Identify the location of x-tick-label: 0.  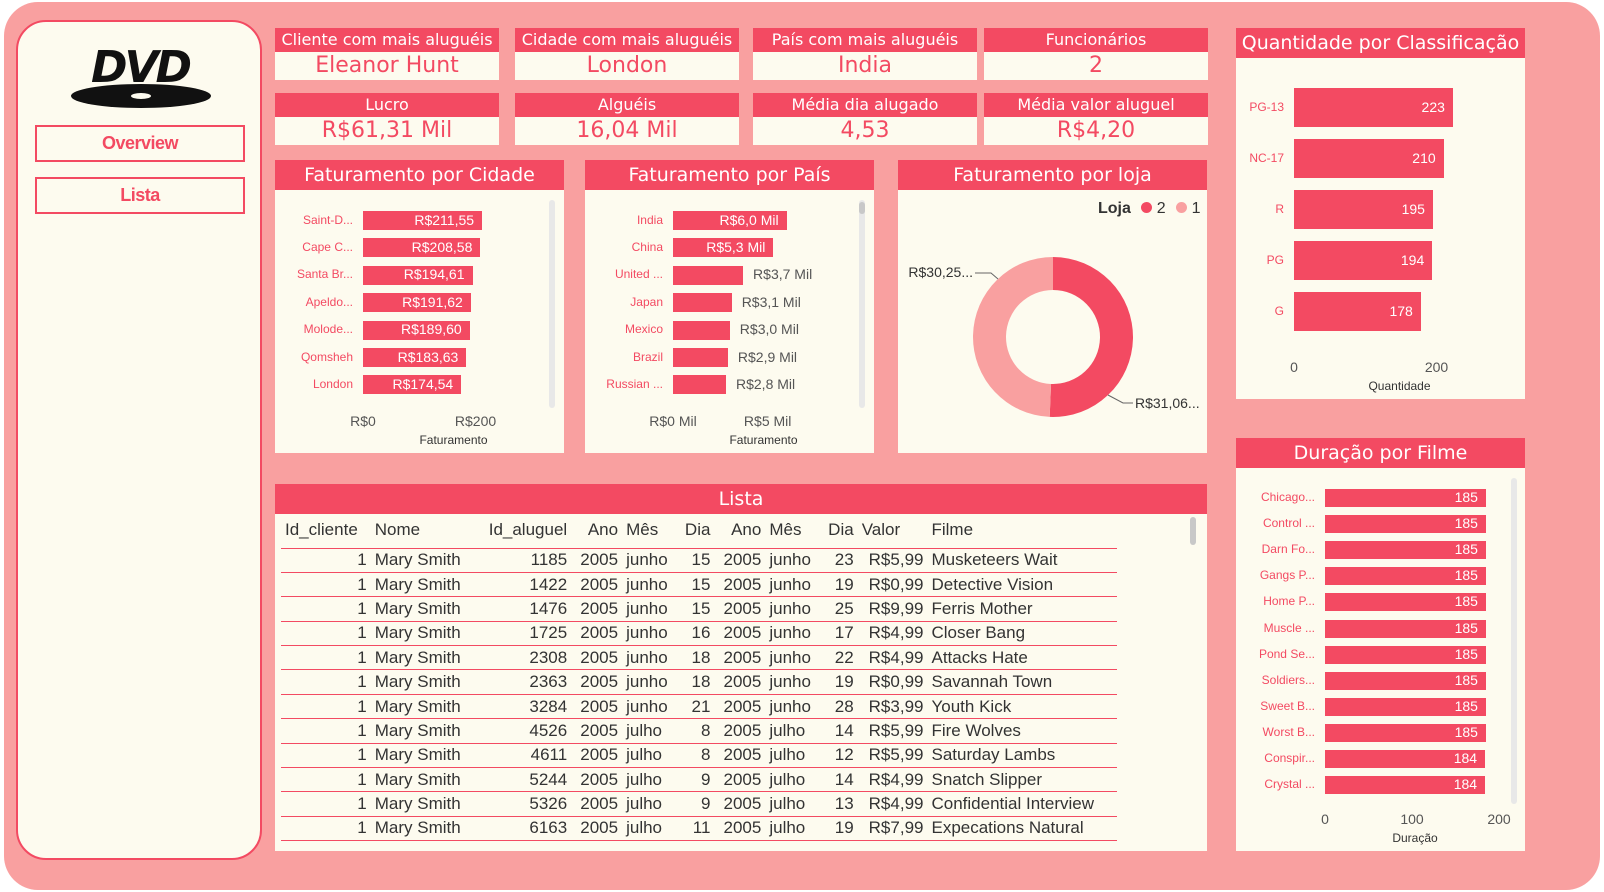
(1325, 819).